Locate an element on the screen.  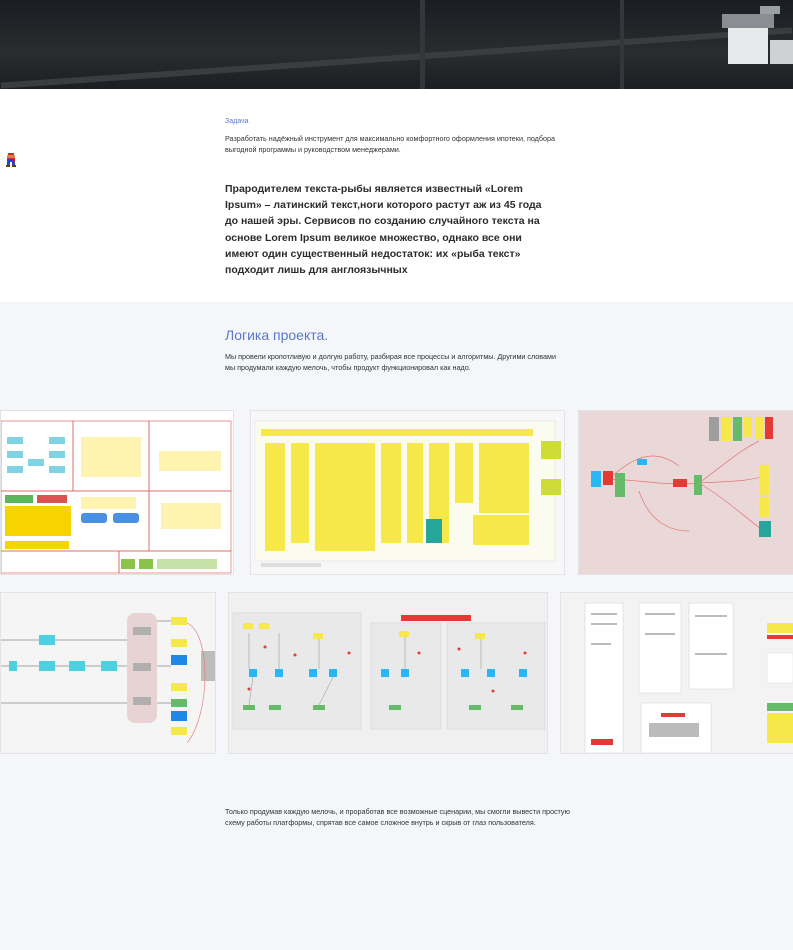
flowchart-grid-thumbnail is located at coordinates (117, 492).